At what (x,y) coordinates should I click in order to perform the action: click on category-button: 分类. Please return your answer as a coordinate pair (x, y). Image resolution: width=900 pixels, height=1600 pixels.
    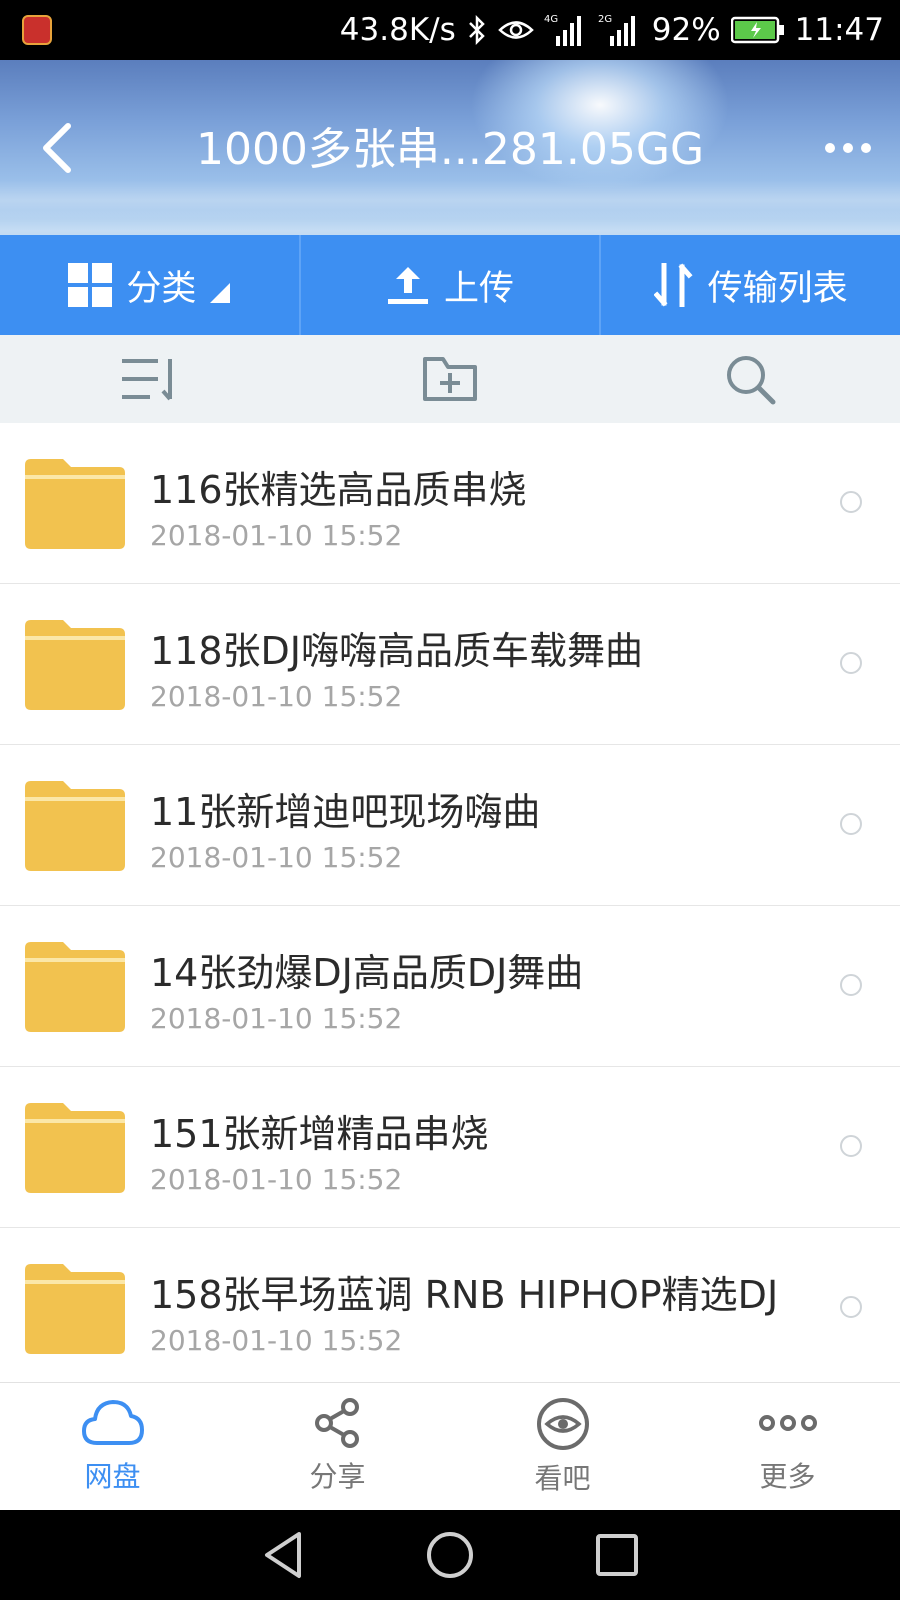
    Looking at the image, I should click on (150, 285).